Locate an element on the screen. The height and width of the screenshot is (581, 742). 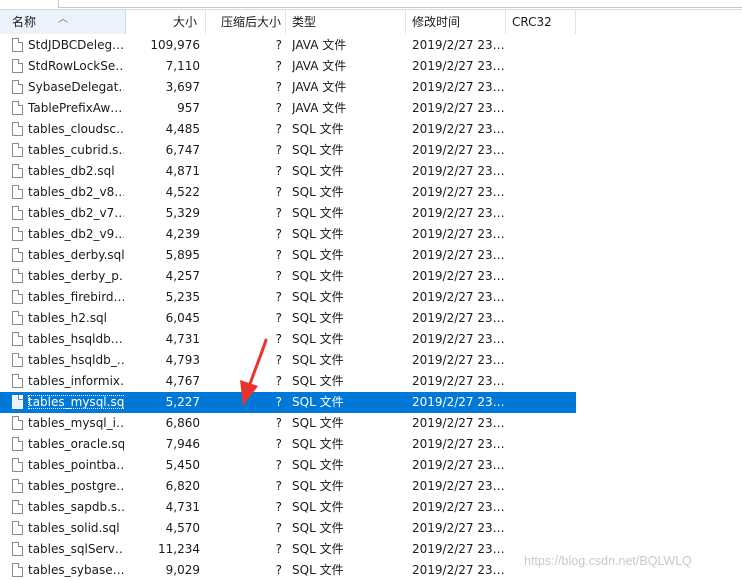
address-bar is located at coordinates (371, 5).